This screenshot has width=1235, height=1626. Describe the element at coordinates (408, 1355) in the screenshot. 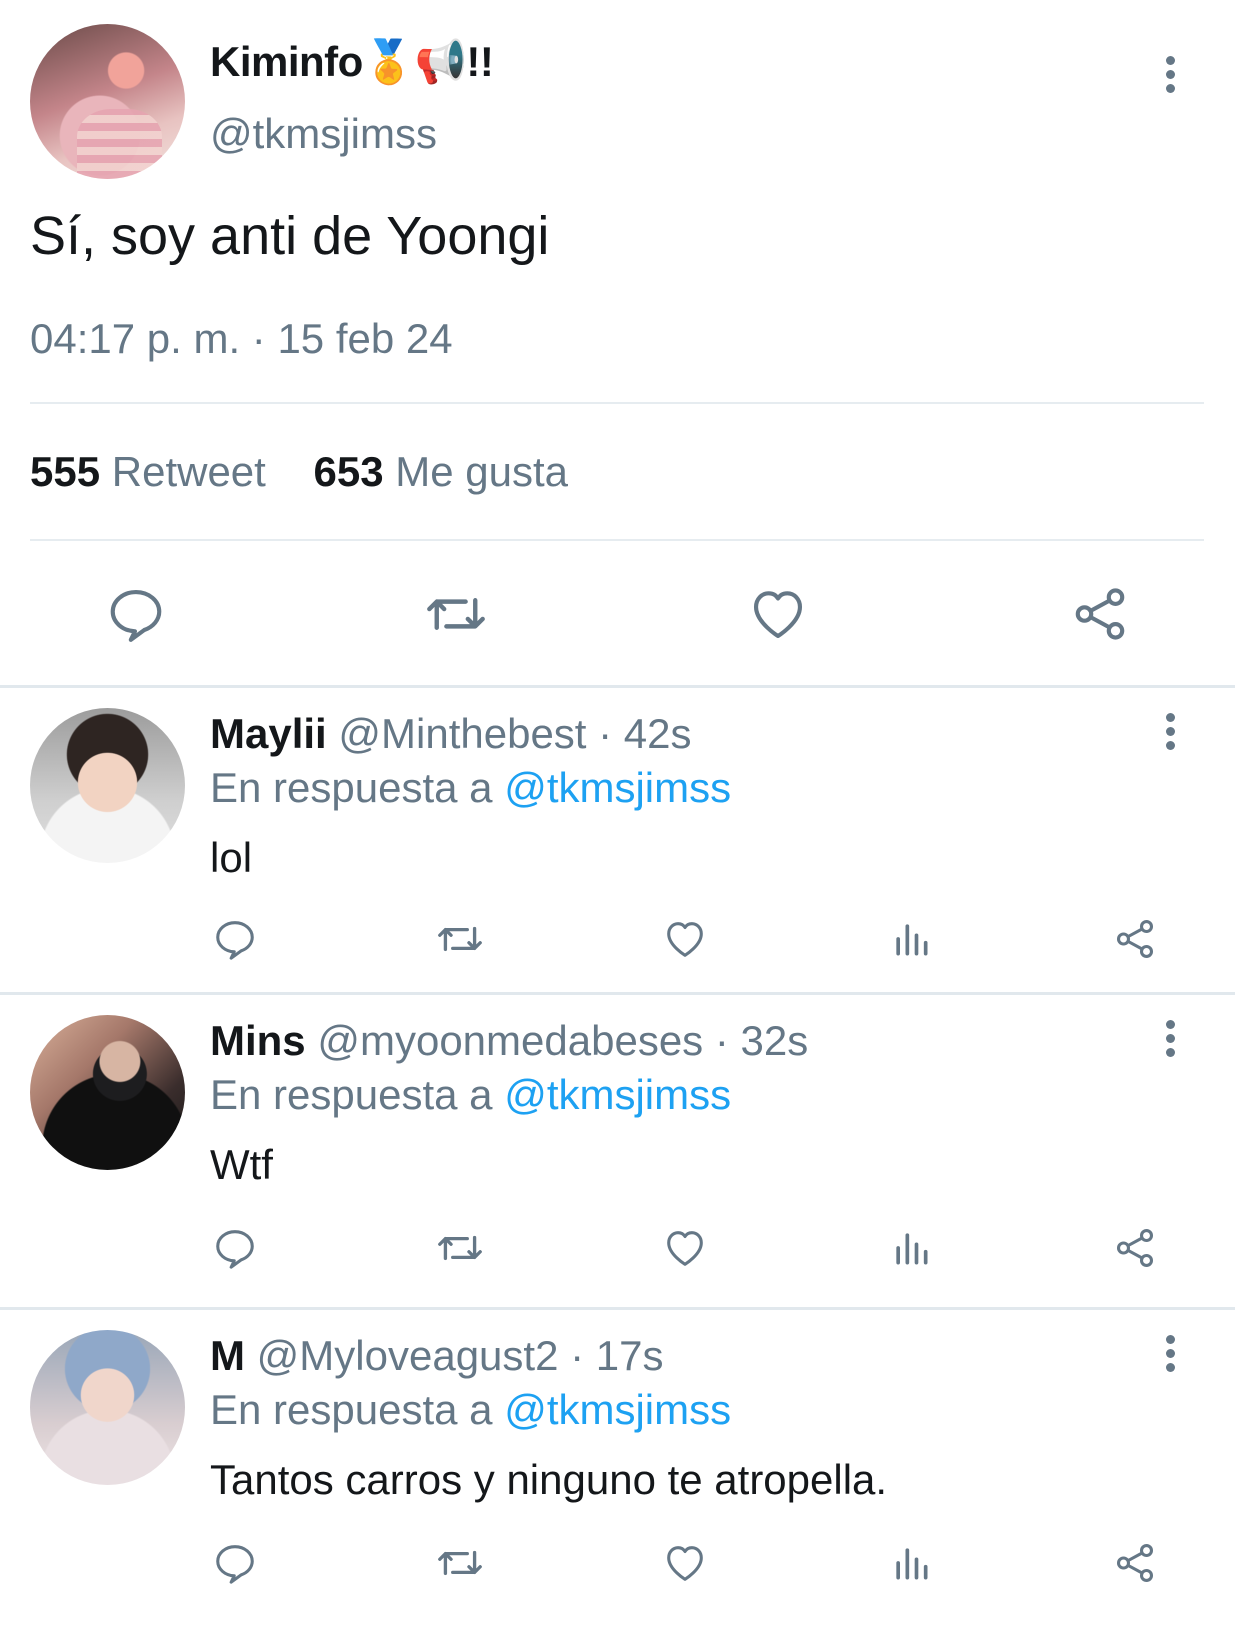

I see `user-handle: @Myloveagust2` at that location.